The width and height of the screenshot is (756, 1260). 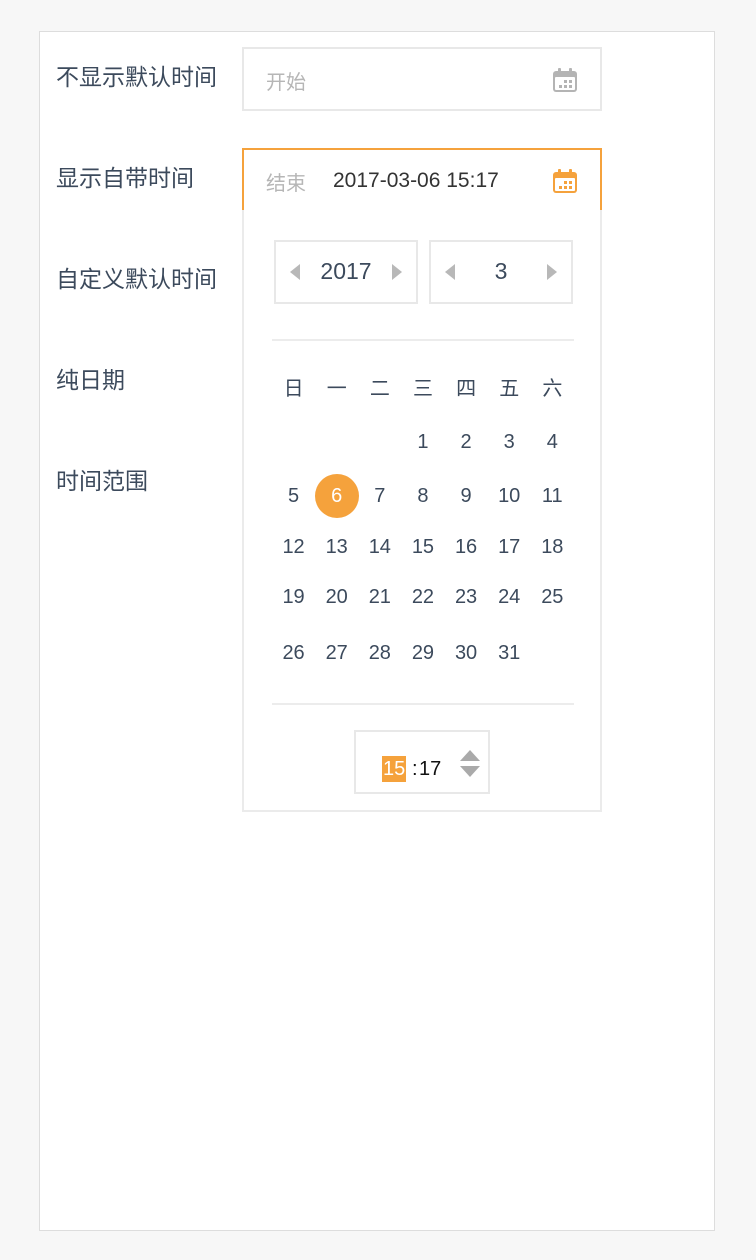 I want to click on caret-up-icon, so click(x=470, y=755).